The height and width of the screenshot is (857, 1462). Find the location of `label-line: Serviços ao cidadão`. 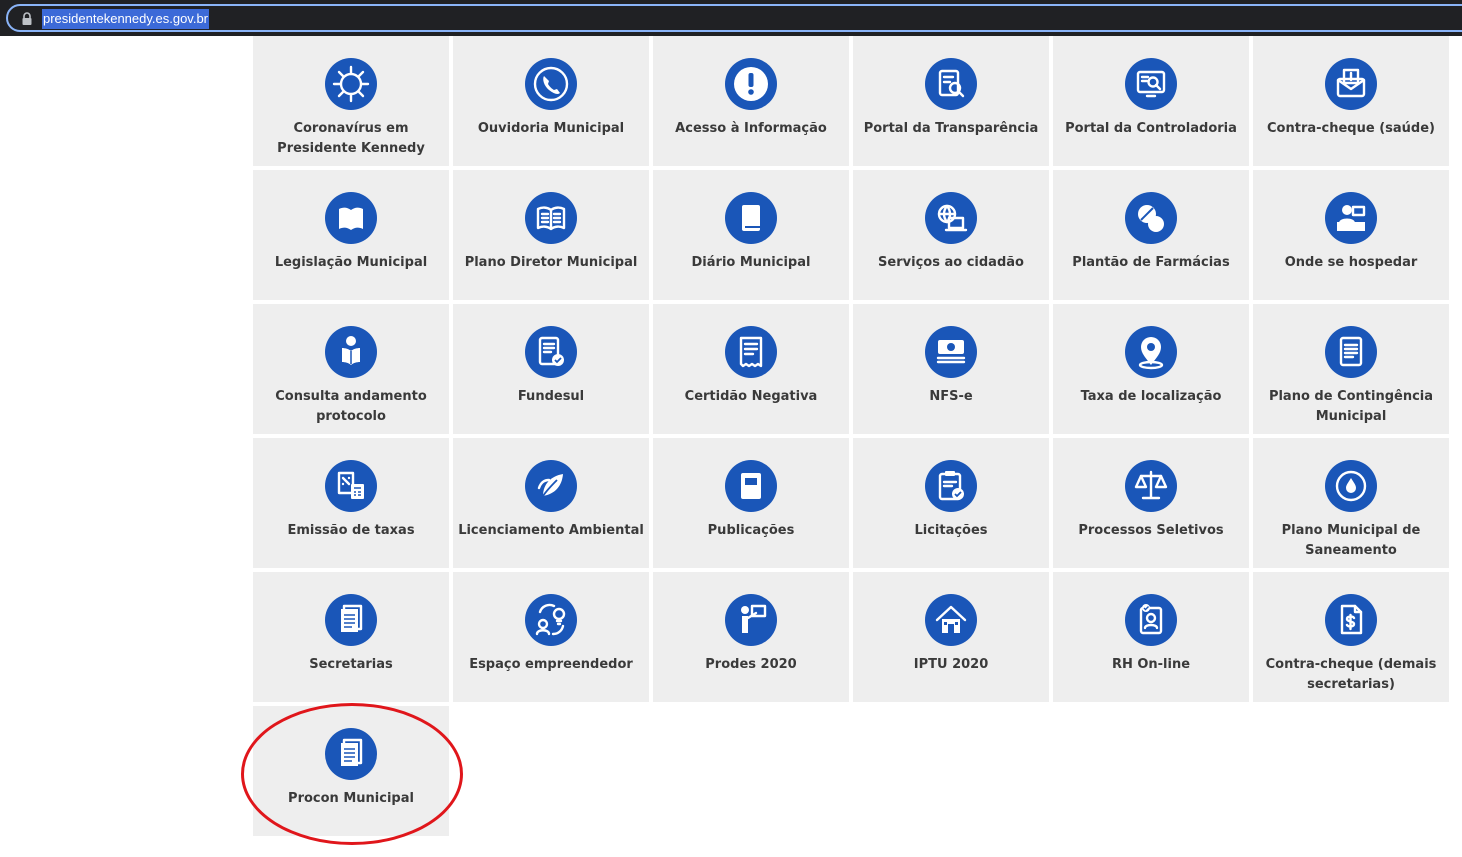

label-line: Serviços ao cidadão is located at coordinates (951, 262).